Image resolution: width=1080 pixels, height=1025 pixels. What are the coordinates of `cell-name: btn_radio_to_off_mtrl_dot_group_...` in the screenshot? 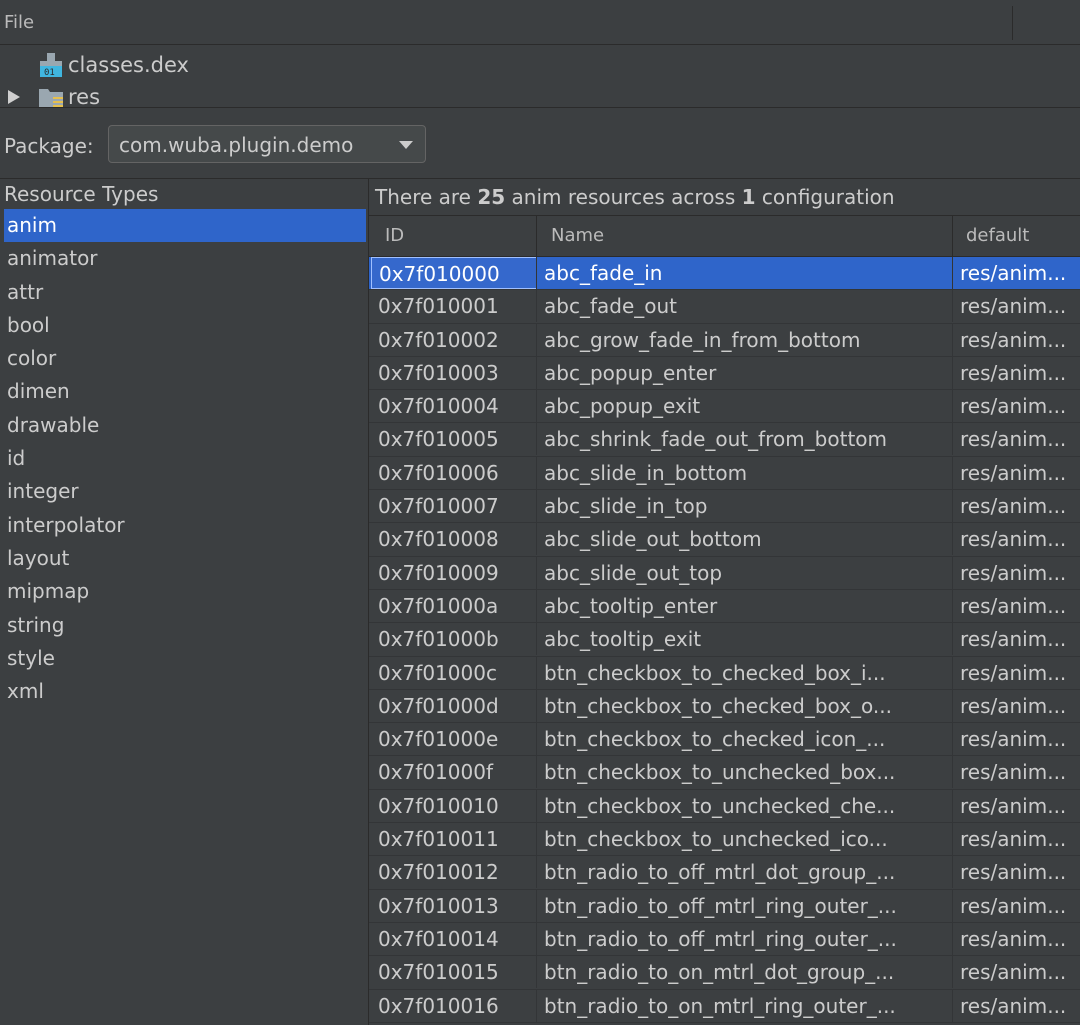 It's located at (744, 872).